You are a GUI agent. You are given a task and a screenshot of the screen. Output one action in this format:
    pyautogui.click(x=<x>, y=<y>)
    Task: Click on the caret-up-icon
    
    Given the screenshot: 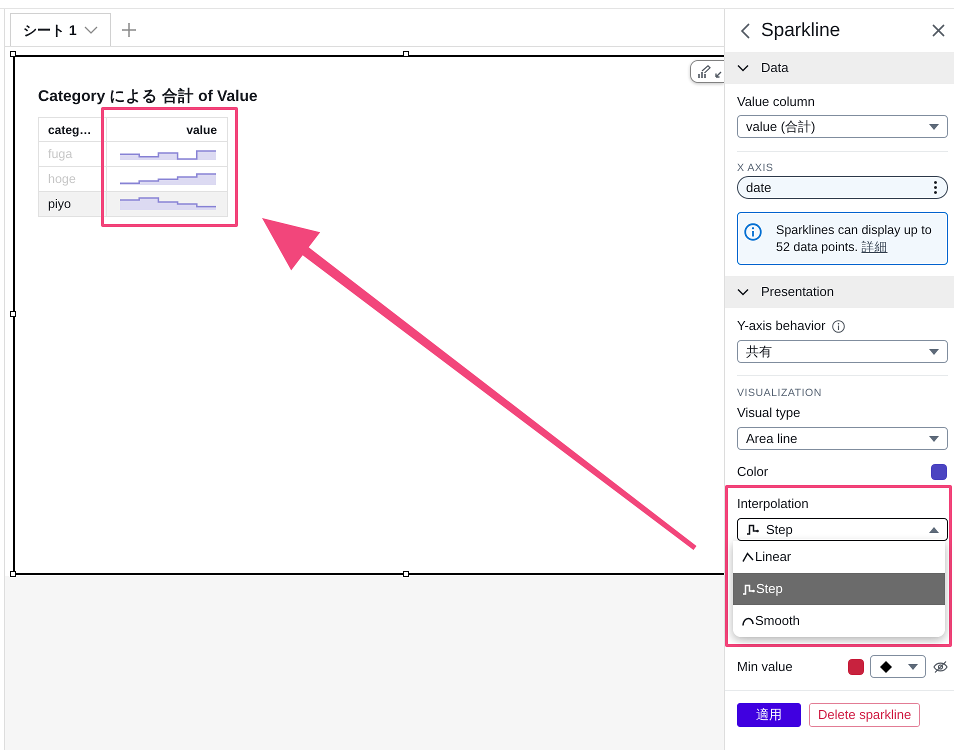 What is the action you would take?
    pyautogui.click(x=934, y=529)
    